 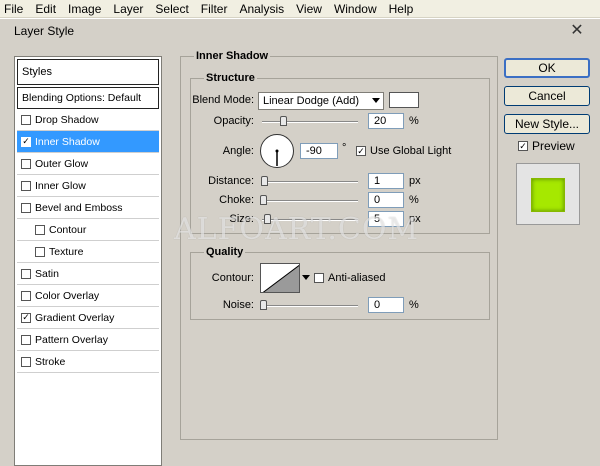 I want to click on style-item-label: Pattern Overlay, so click(x=71, y=339).